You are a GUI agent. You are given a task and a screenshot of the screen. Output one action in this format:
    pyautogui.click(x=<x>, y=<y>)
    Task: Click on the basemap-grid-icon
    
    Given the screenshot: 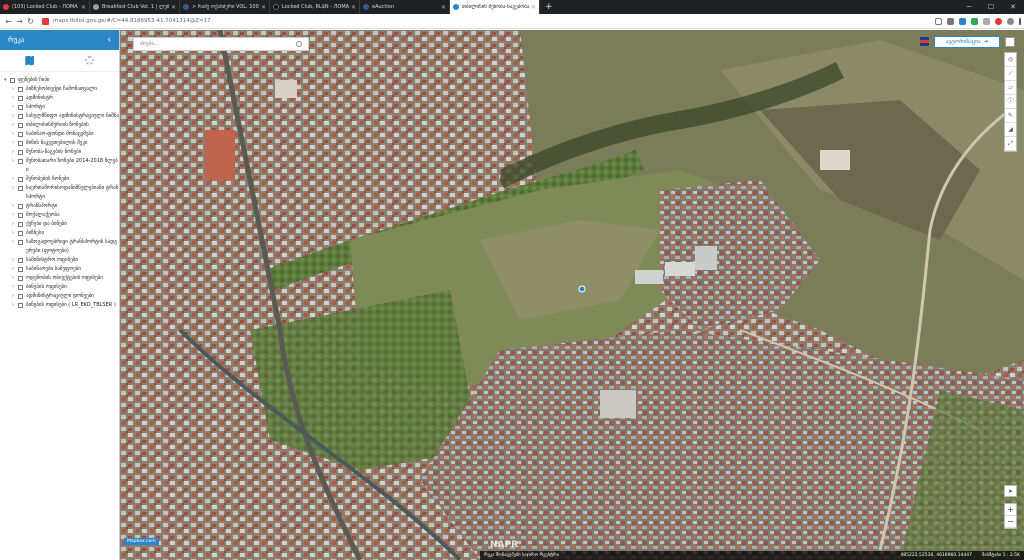 What is the action you would take?
    pyautogui.click(x=1010, y=42)
    